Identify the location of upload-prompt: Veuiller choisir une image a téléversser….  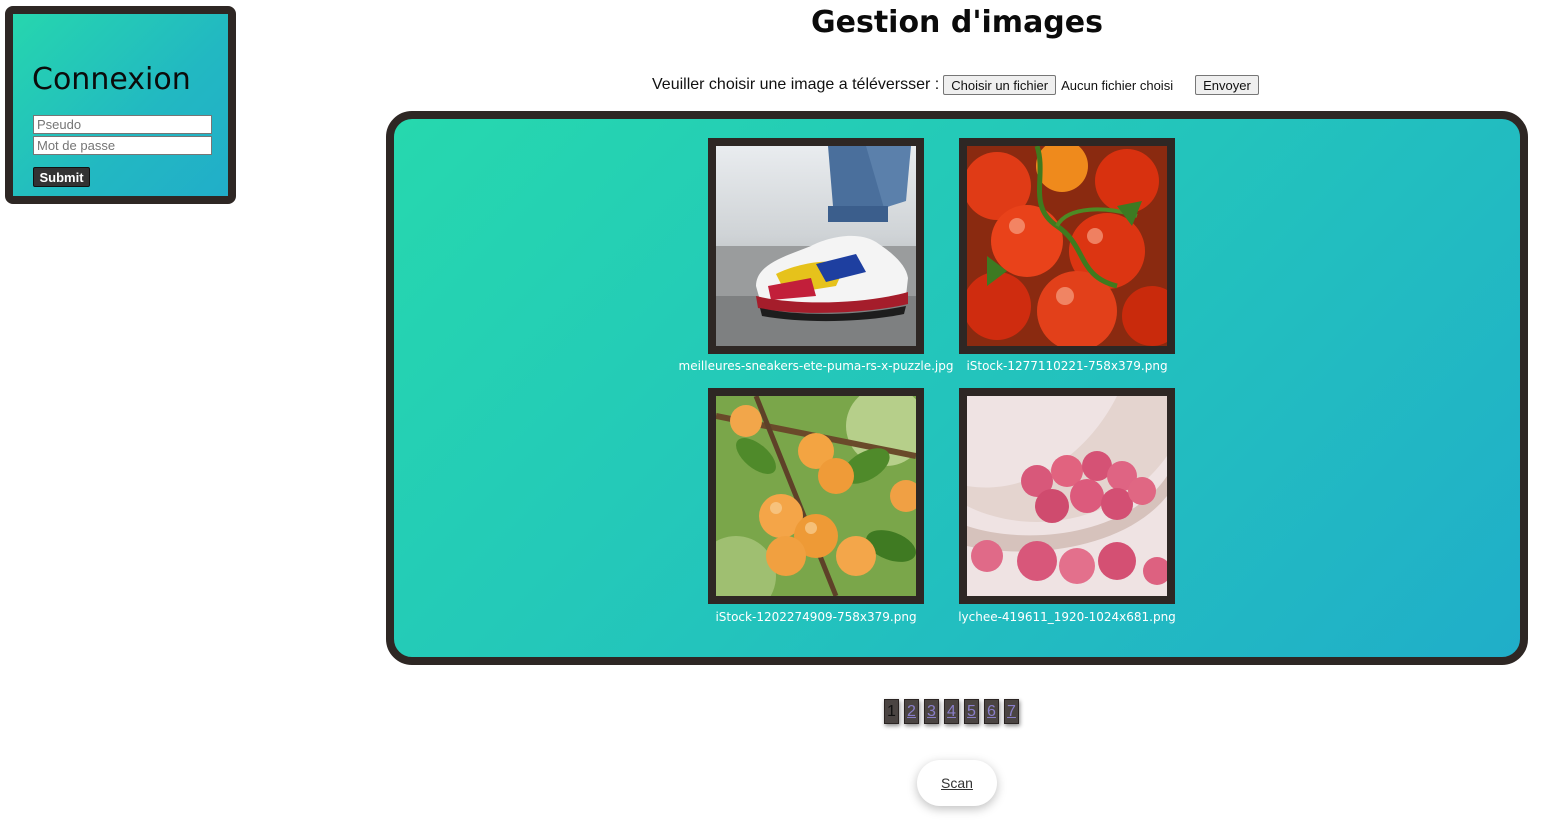
(796, 84).